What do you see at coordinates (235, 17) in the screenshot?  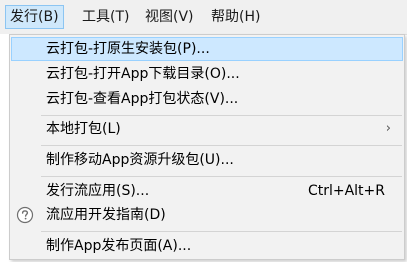 I see `menu-help: 帮助(H)` at bounding box center [235, 17].